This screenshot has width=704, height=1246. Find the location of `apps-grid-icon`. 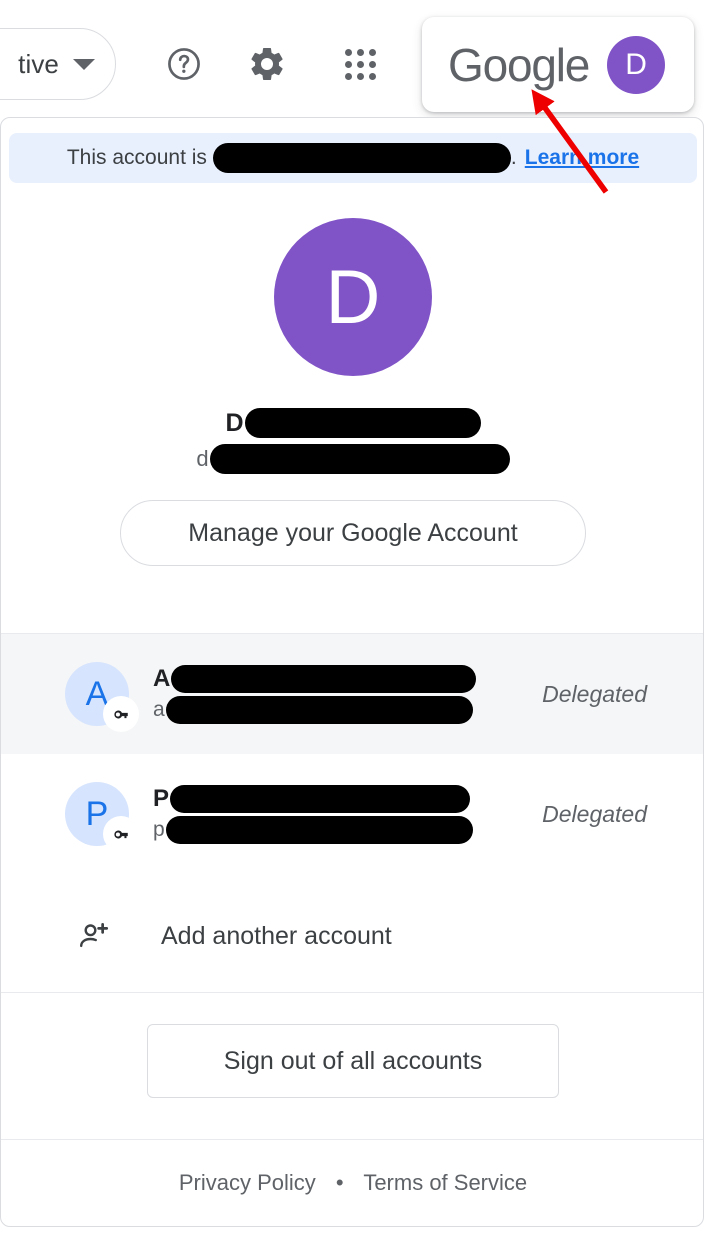

apps-grid-icon is located at coordinates (360, 64).